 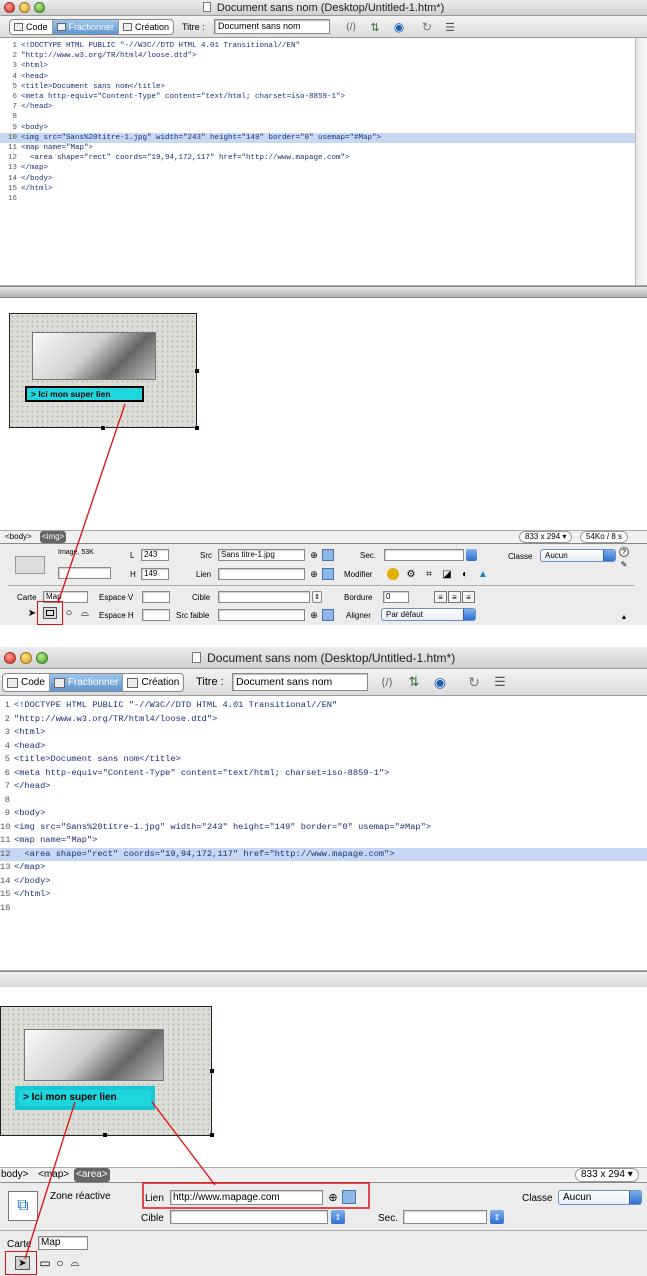 I want to click on classe-select: Aucun, so click(x=600, y=1197).